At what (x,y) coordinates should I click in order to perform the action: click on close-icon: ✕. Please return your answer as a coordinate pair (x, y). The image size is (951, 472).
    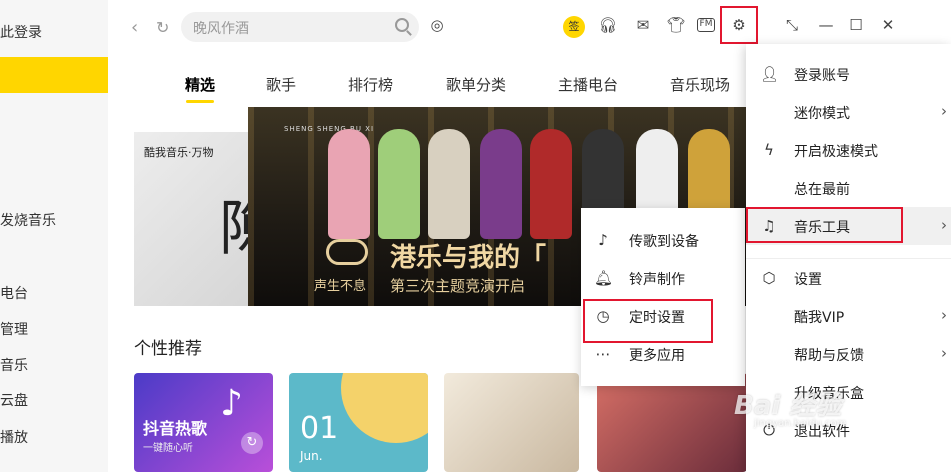
    Looking at the image, I should click on (888, 25).